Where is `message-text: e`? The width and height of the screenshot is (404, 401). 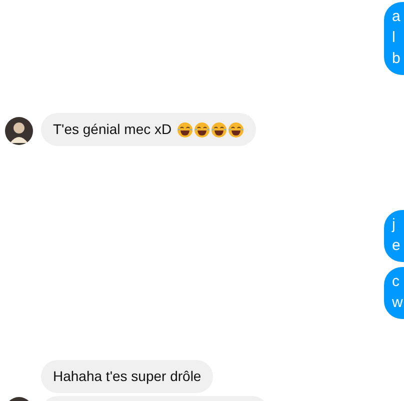 message-text: e is located at coordinates (397, 246).